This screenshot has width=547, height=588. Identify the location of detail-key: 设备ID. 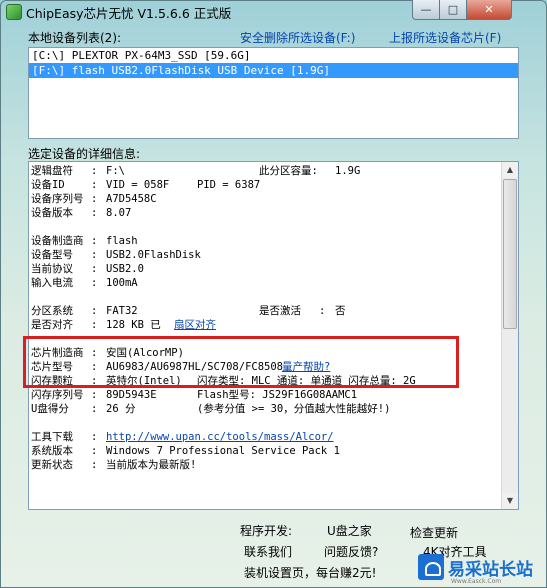
(48, 185).